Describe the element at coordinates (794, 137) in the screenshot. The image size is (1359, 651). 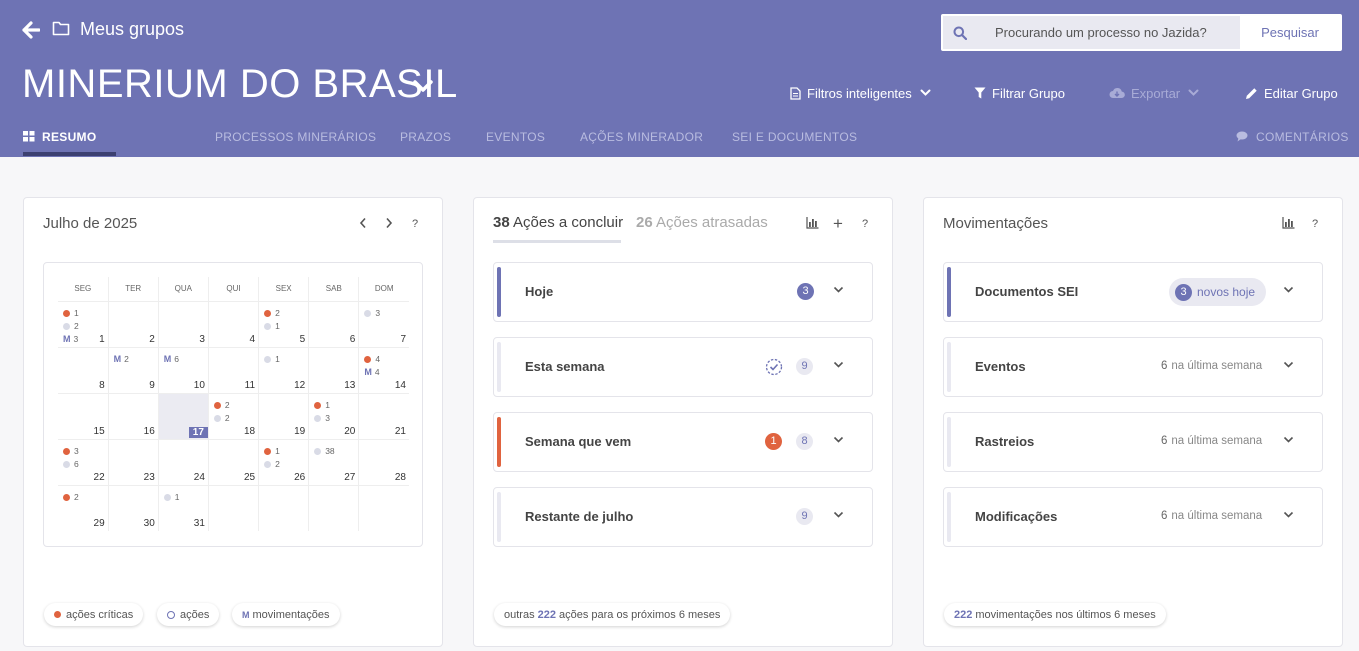
I see `tab-sei: SEI E DOCUMENTOS` at that location.